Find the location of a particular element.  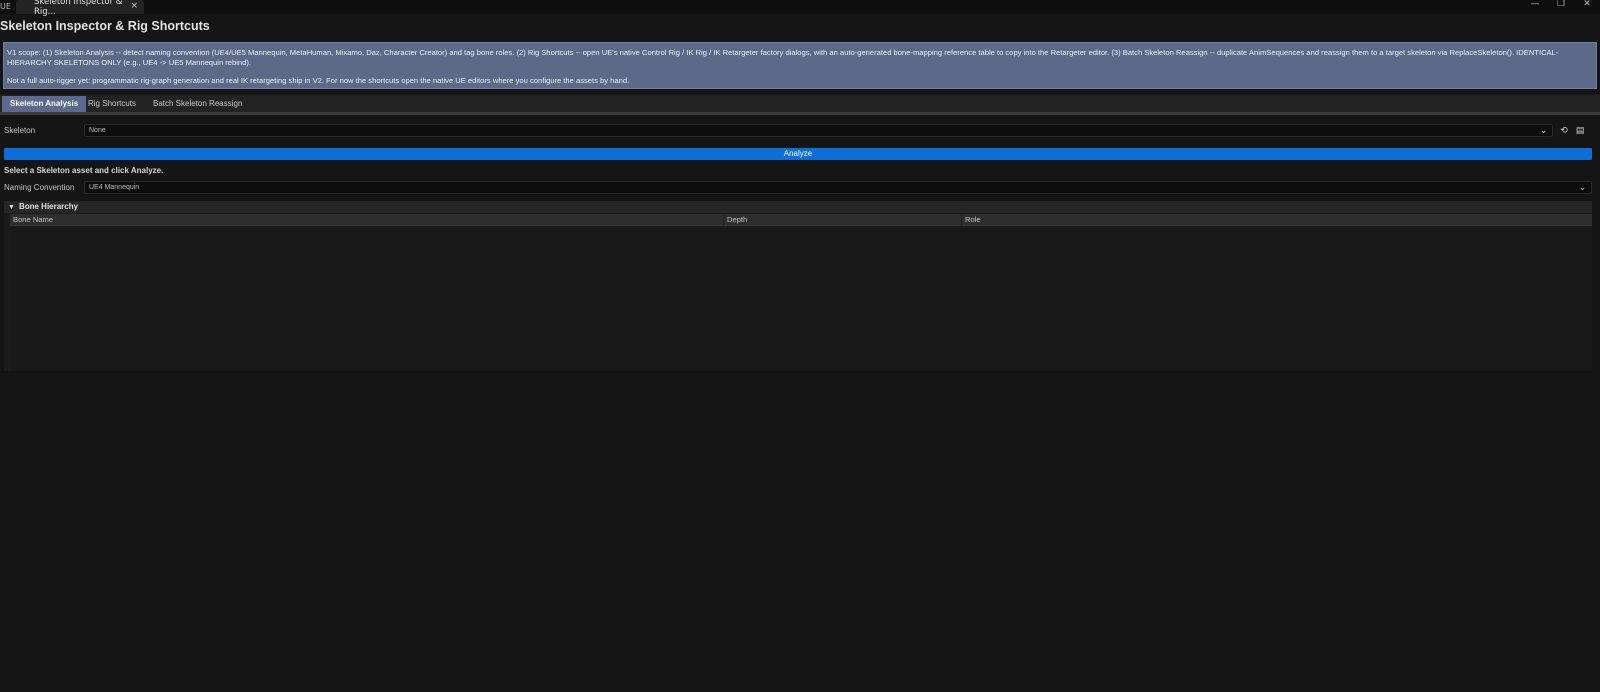

close-tab-icon: × is located at coordinates (134, 6).